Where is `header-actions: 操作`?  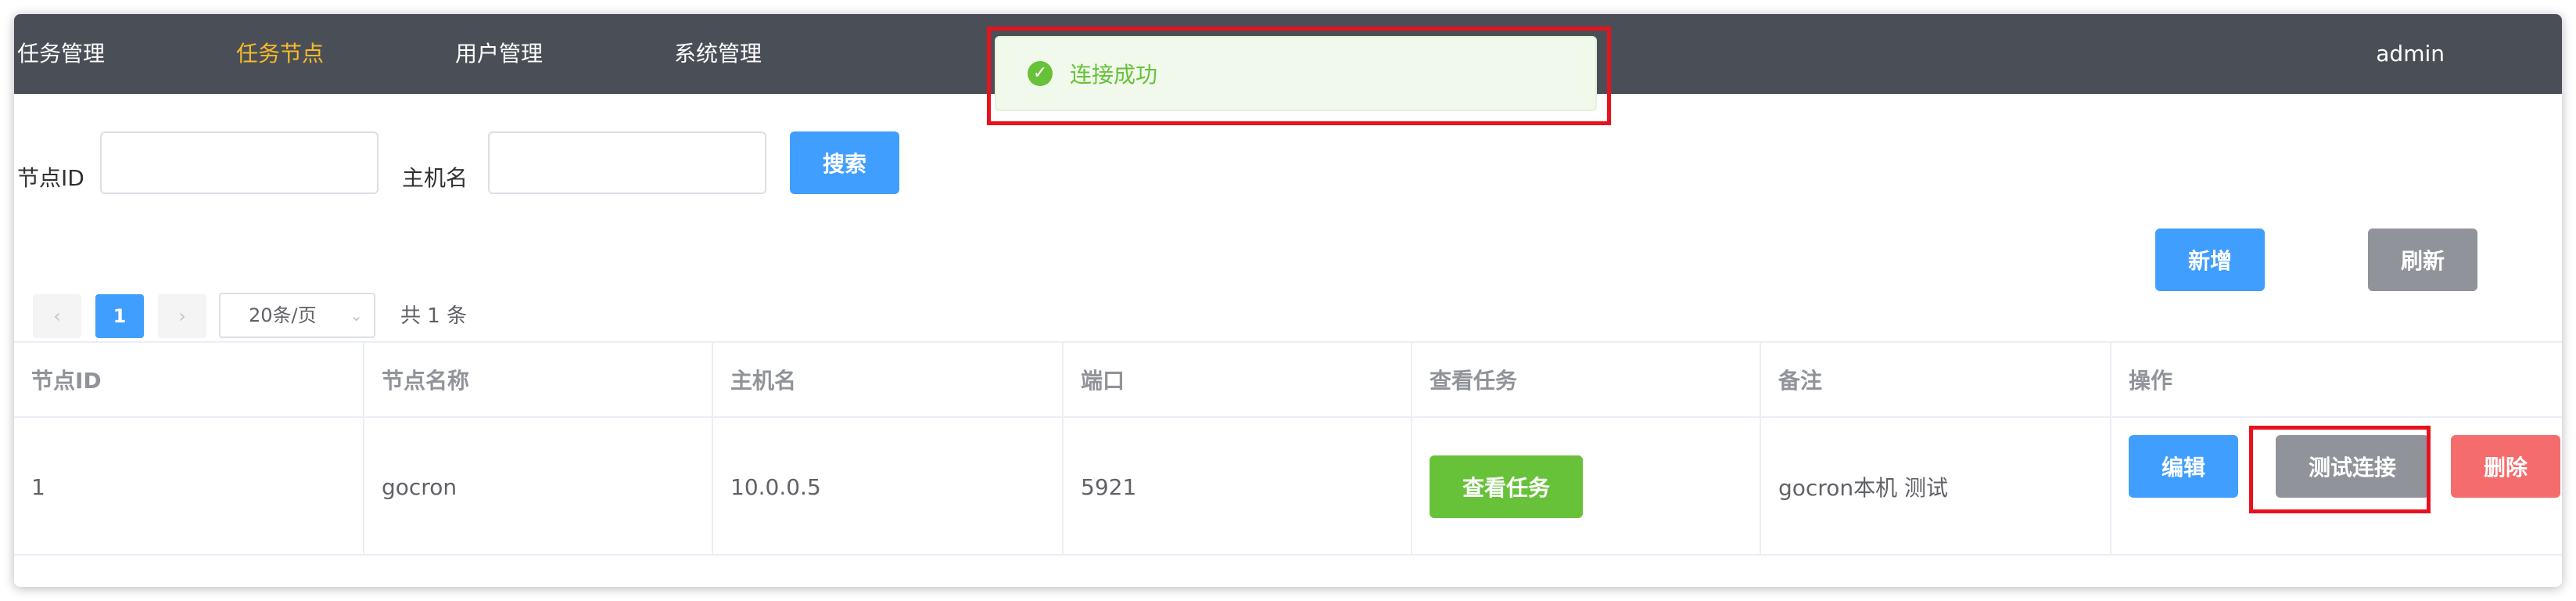 header-actions: 操作 is located at coordinates (2151, 381).